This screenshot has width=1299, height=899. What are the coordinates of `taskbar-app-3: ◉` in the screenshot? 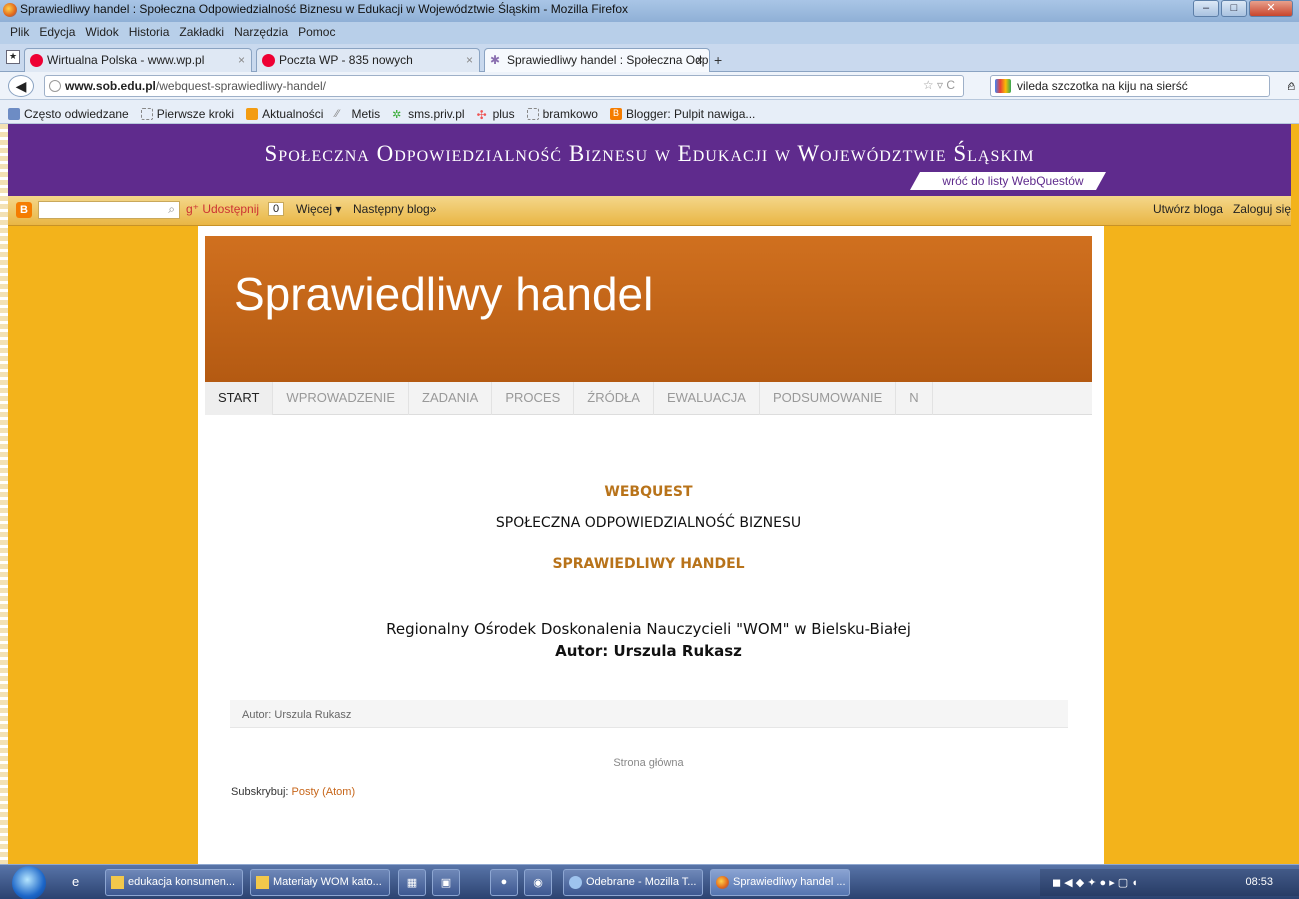 It's located at (538, 882).